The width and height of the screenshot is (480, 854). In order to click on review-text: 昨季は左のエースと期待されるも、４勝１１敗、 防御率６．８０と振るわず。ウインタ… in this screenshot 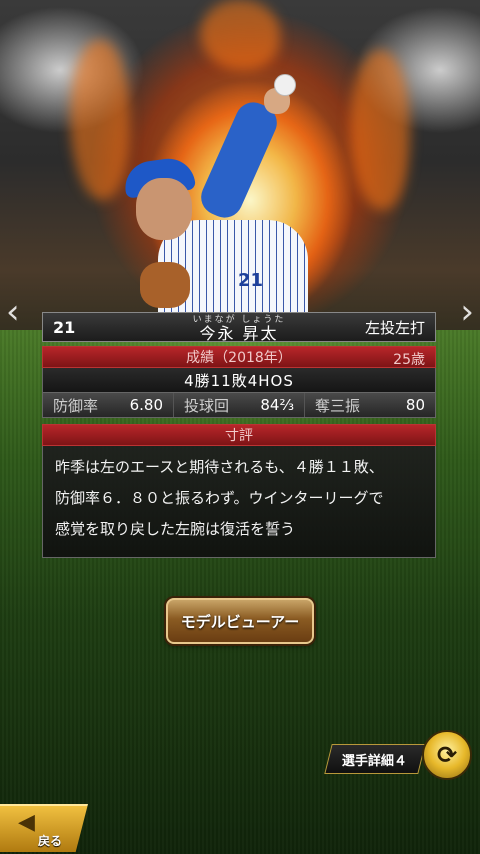, I will do `click(239, 502)`.